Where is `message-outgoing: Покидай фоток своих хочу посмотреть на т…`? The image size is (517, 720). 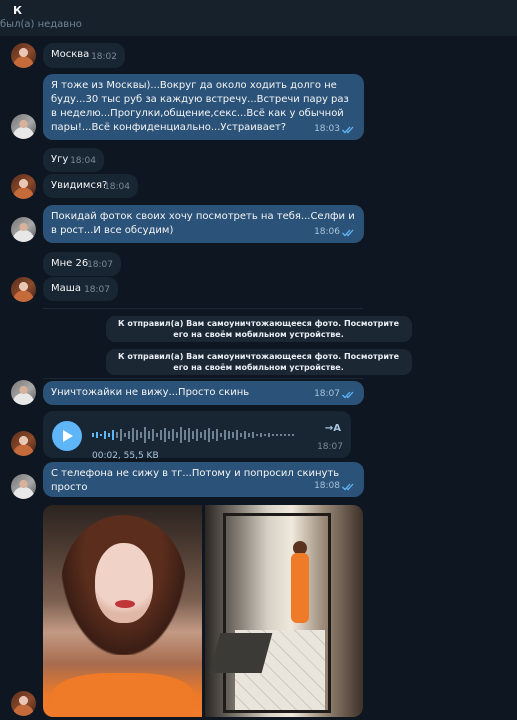 message-outgoing: Покидай фоток своих хочу посмотреть на т… is located at coordinates (203, 224).